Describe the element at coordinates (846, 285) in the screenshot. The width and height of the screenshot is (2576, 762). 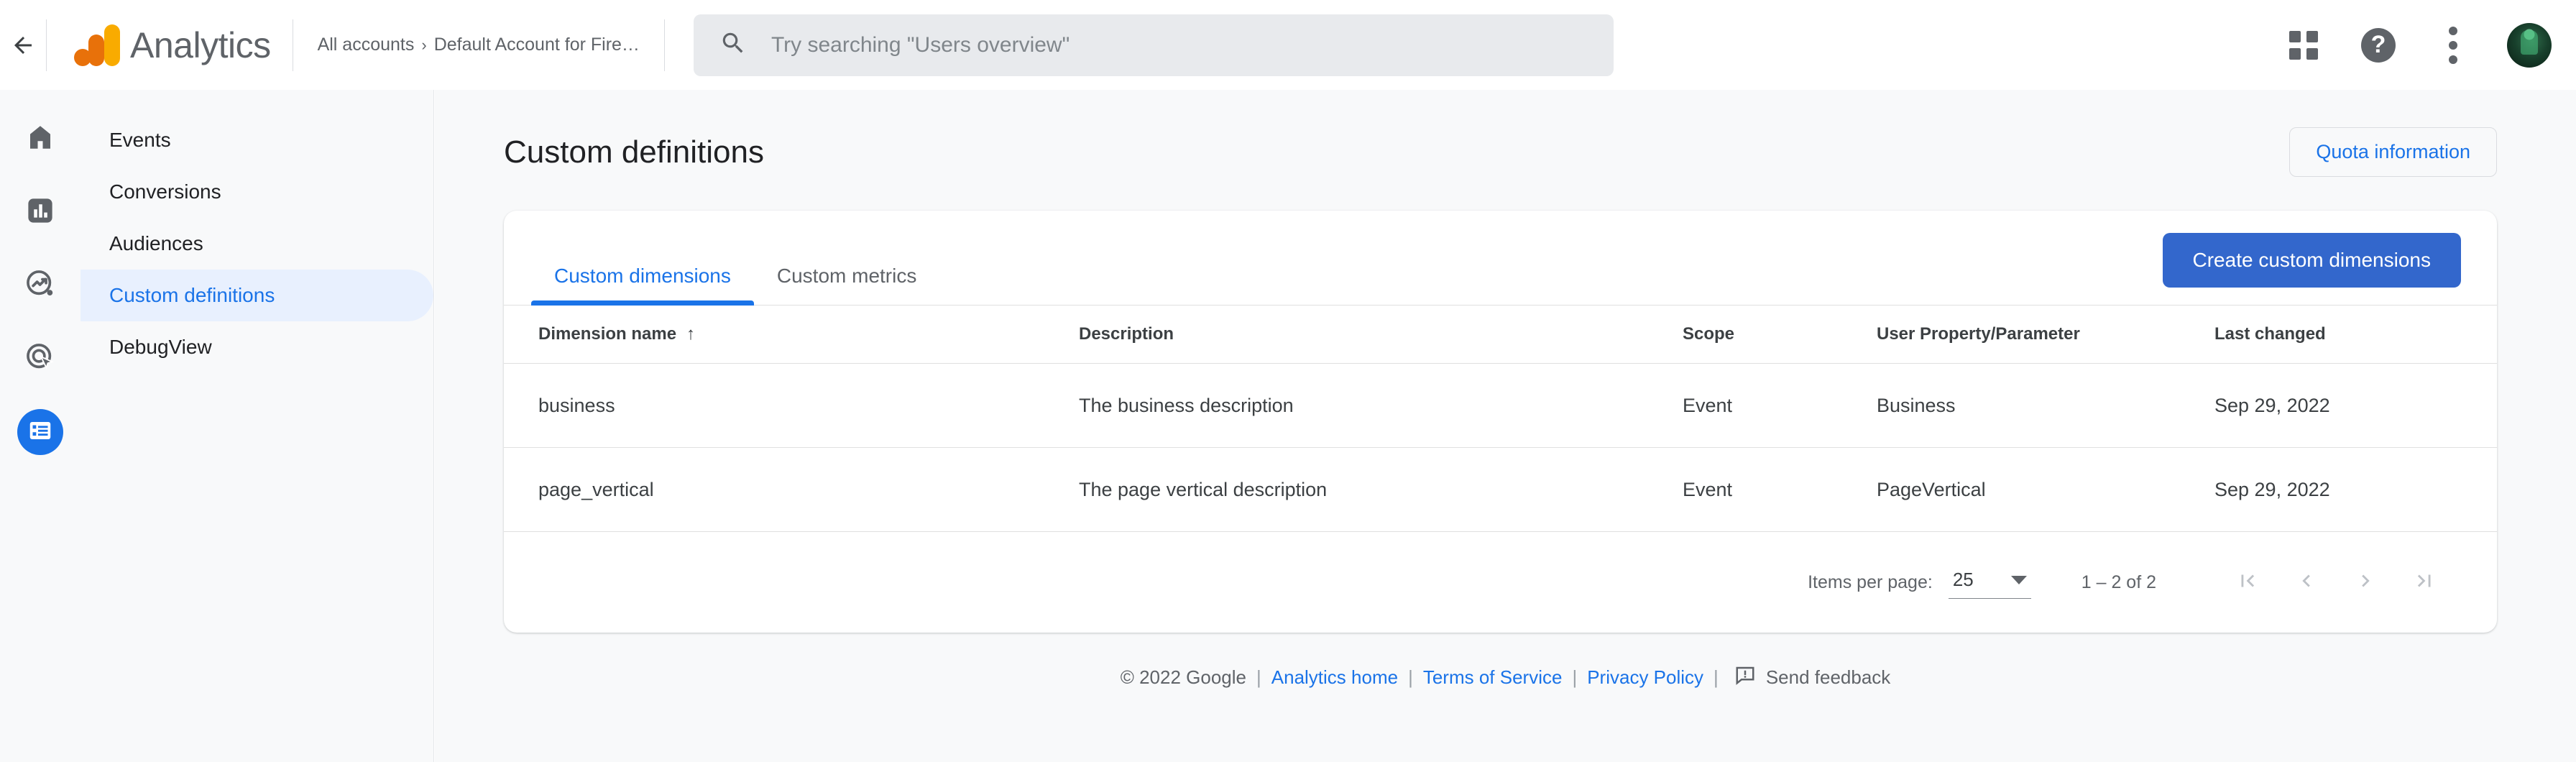
I see `tab-custom-metrics: Custom metrics` at that location.